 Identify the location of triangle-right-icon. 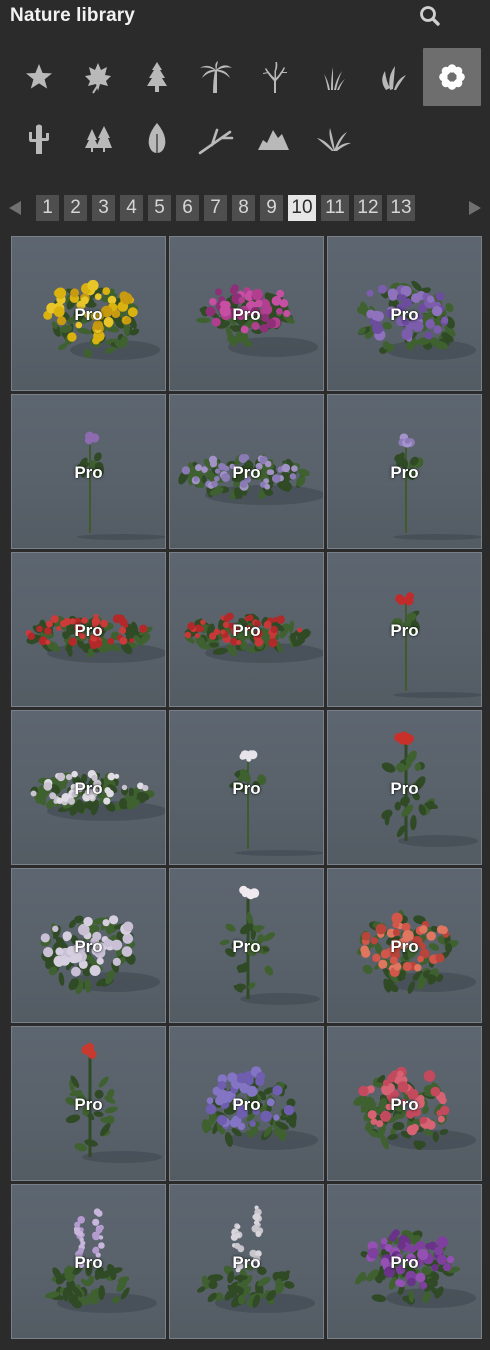
(475, 208).